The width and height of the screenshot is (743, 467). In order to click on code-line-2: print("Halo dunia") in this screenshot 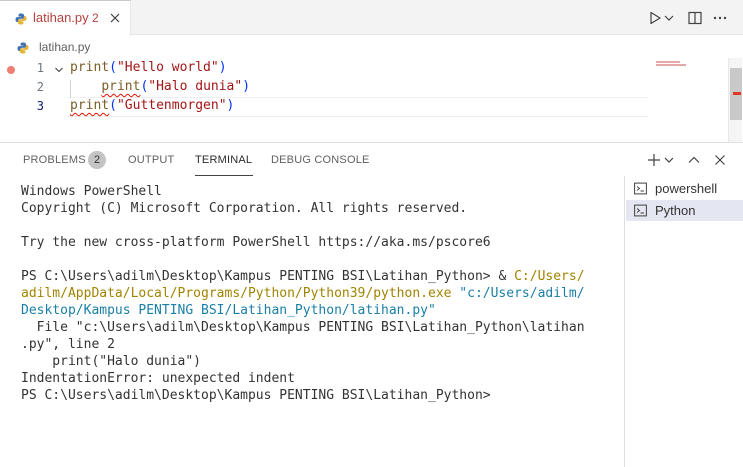, I will do `click(160, 86)`.